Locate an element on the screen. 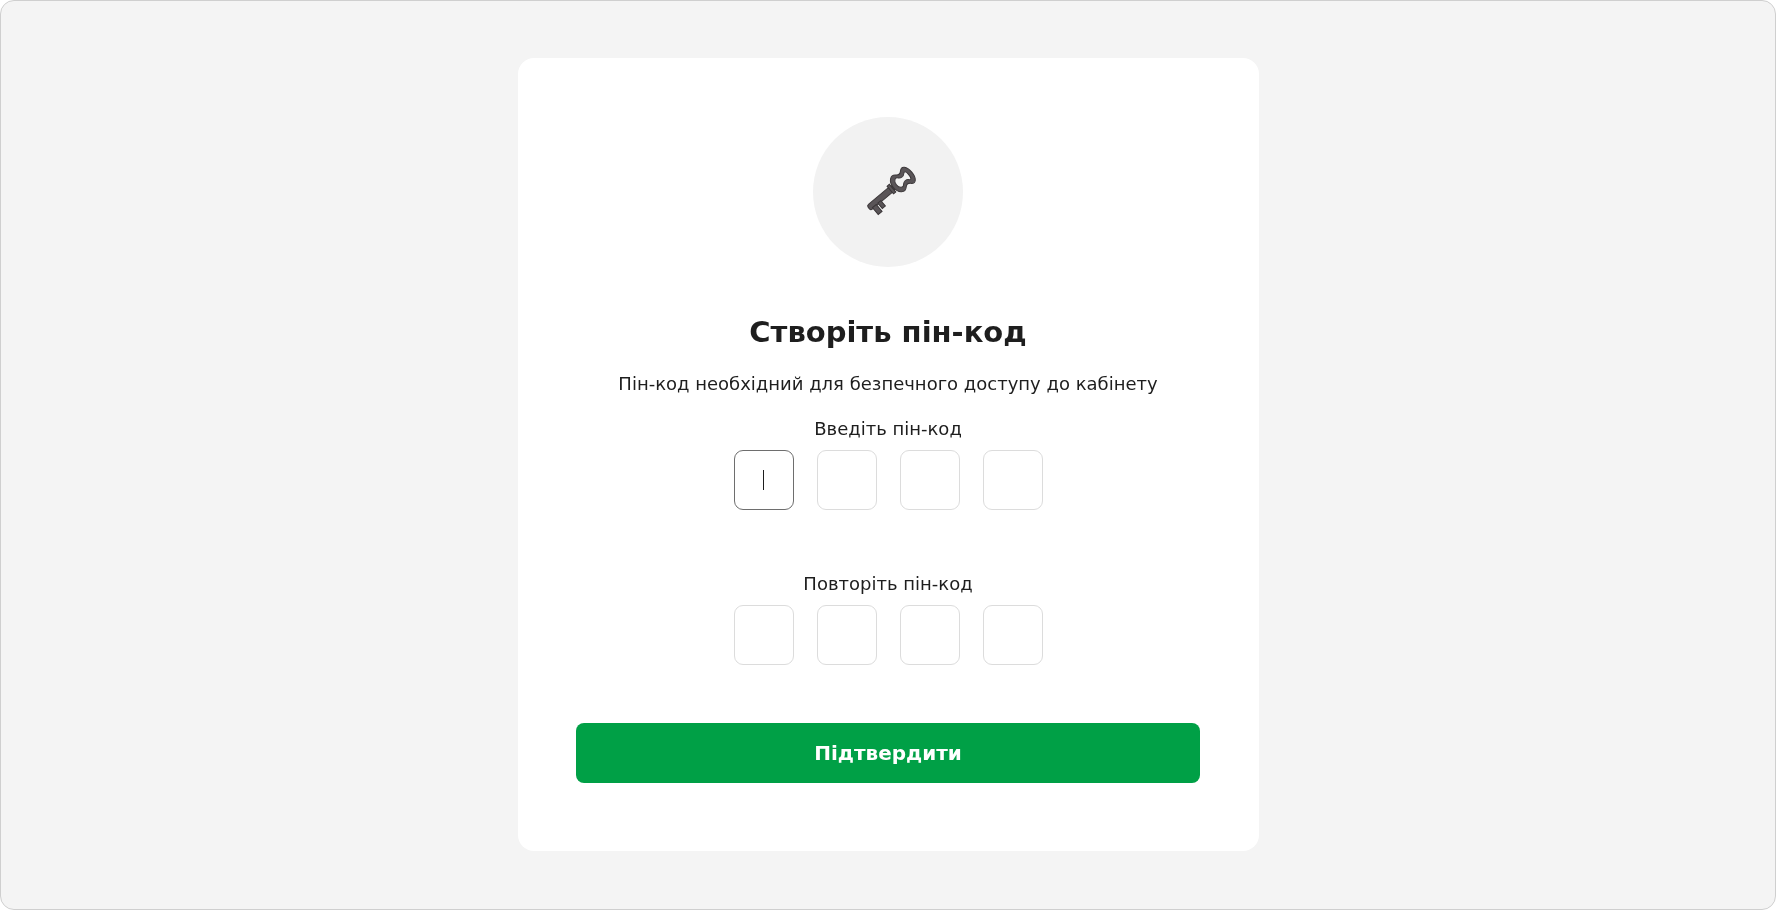 The width and height of the screenshot is (1776, 910). confirm-button: Підтвердити is located at coordinates (888, 752).